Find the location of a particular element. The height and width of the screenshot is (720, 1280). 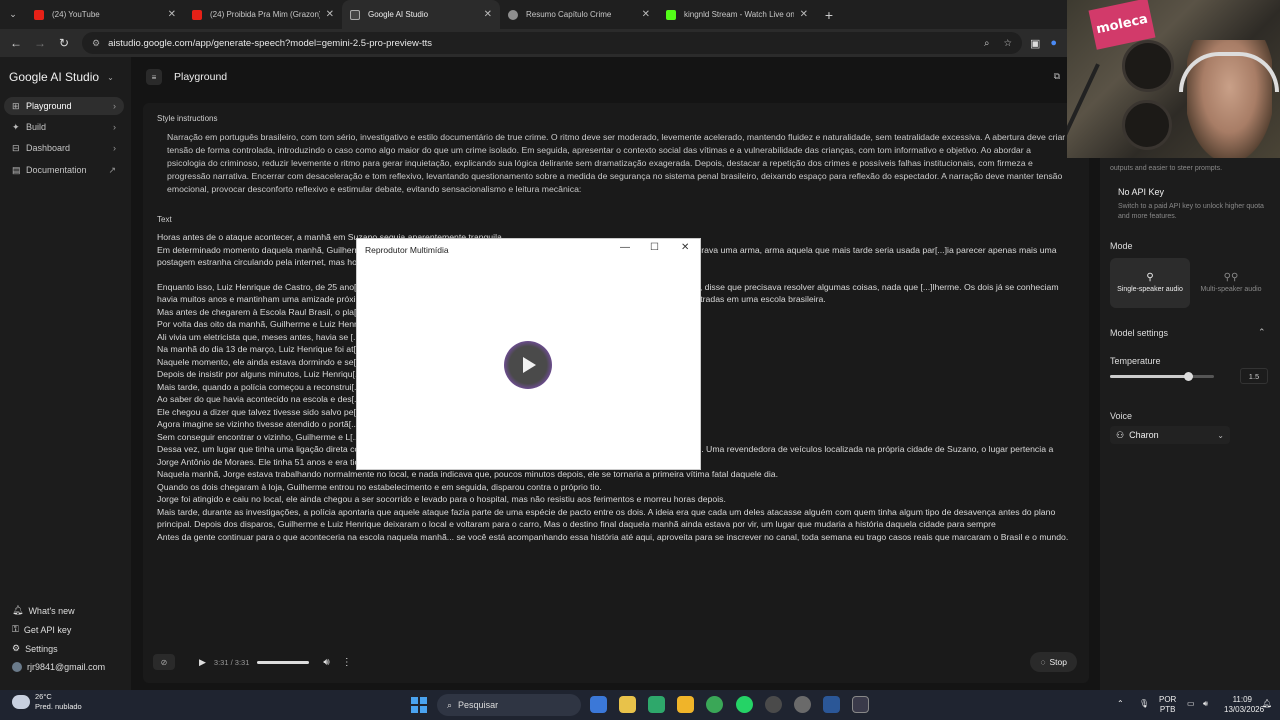

temperature-slider is located at coordinates (1162, 376).